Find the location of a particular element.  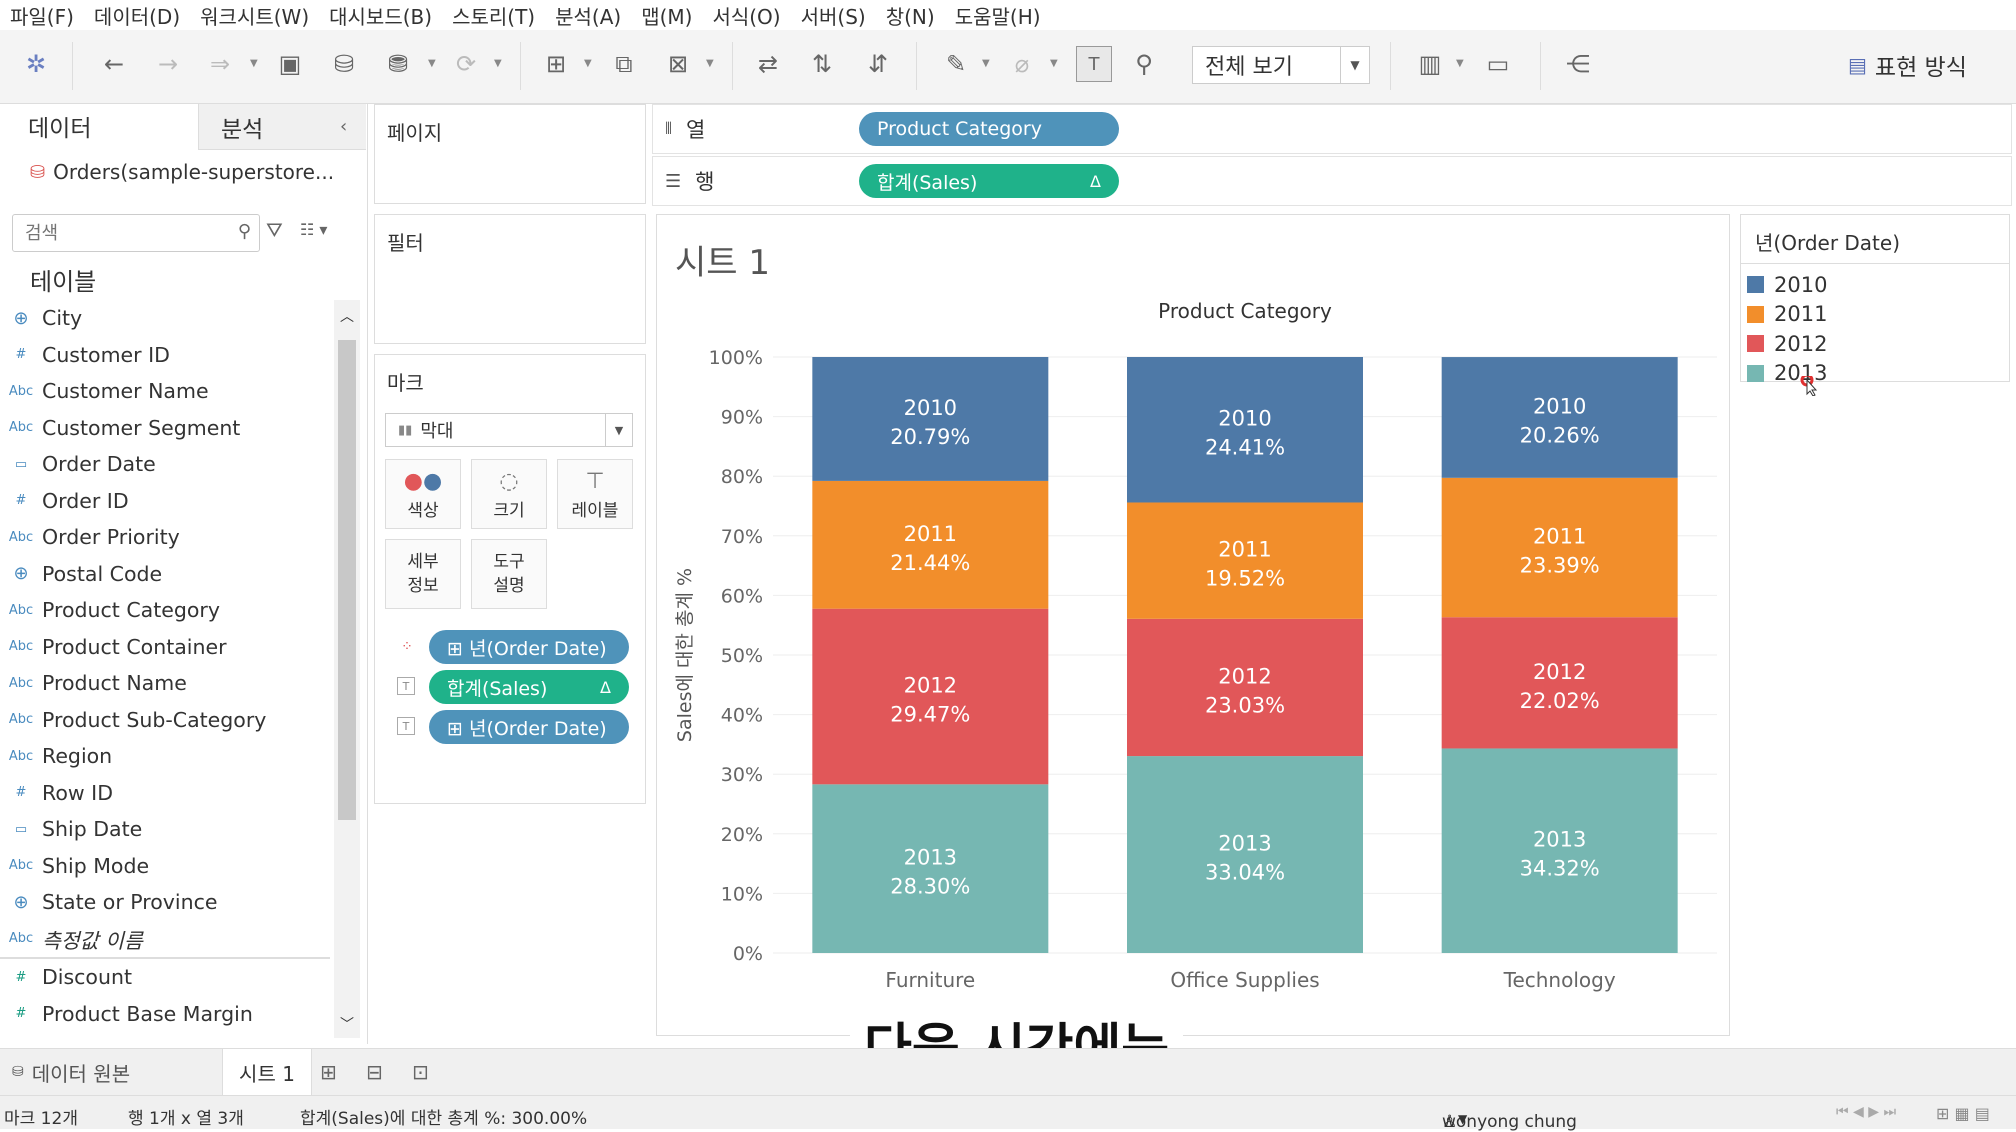

collapse-pane-icon: ‹ is located at coordinates (343, 126).